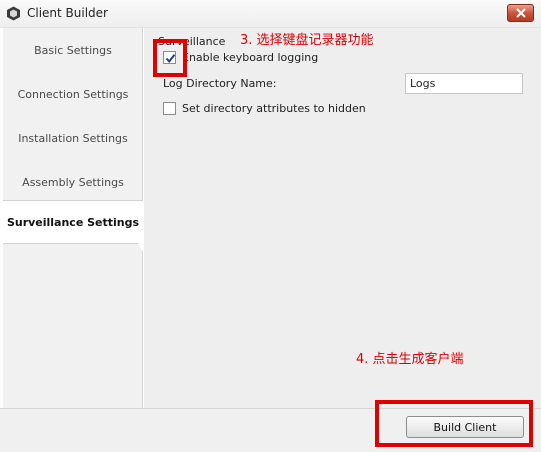 The image size is (541, 452). I want to click on sidebar-item-assembly-settings: Assembly Settings, so click(73, 182).